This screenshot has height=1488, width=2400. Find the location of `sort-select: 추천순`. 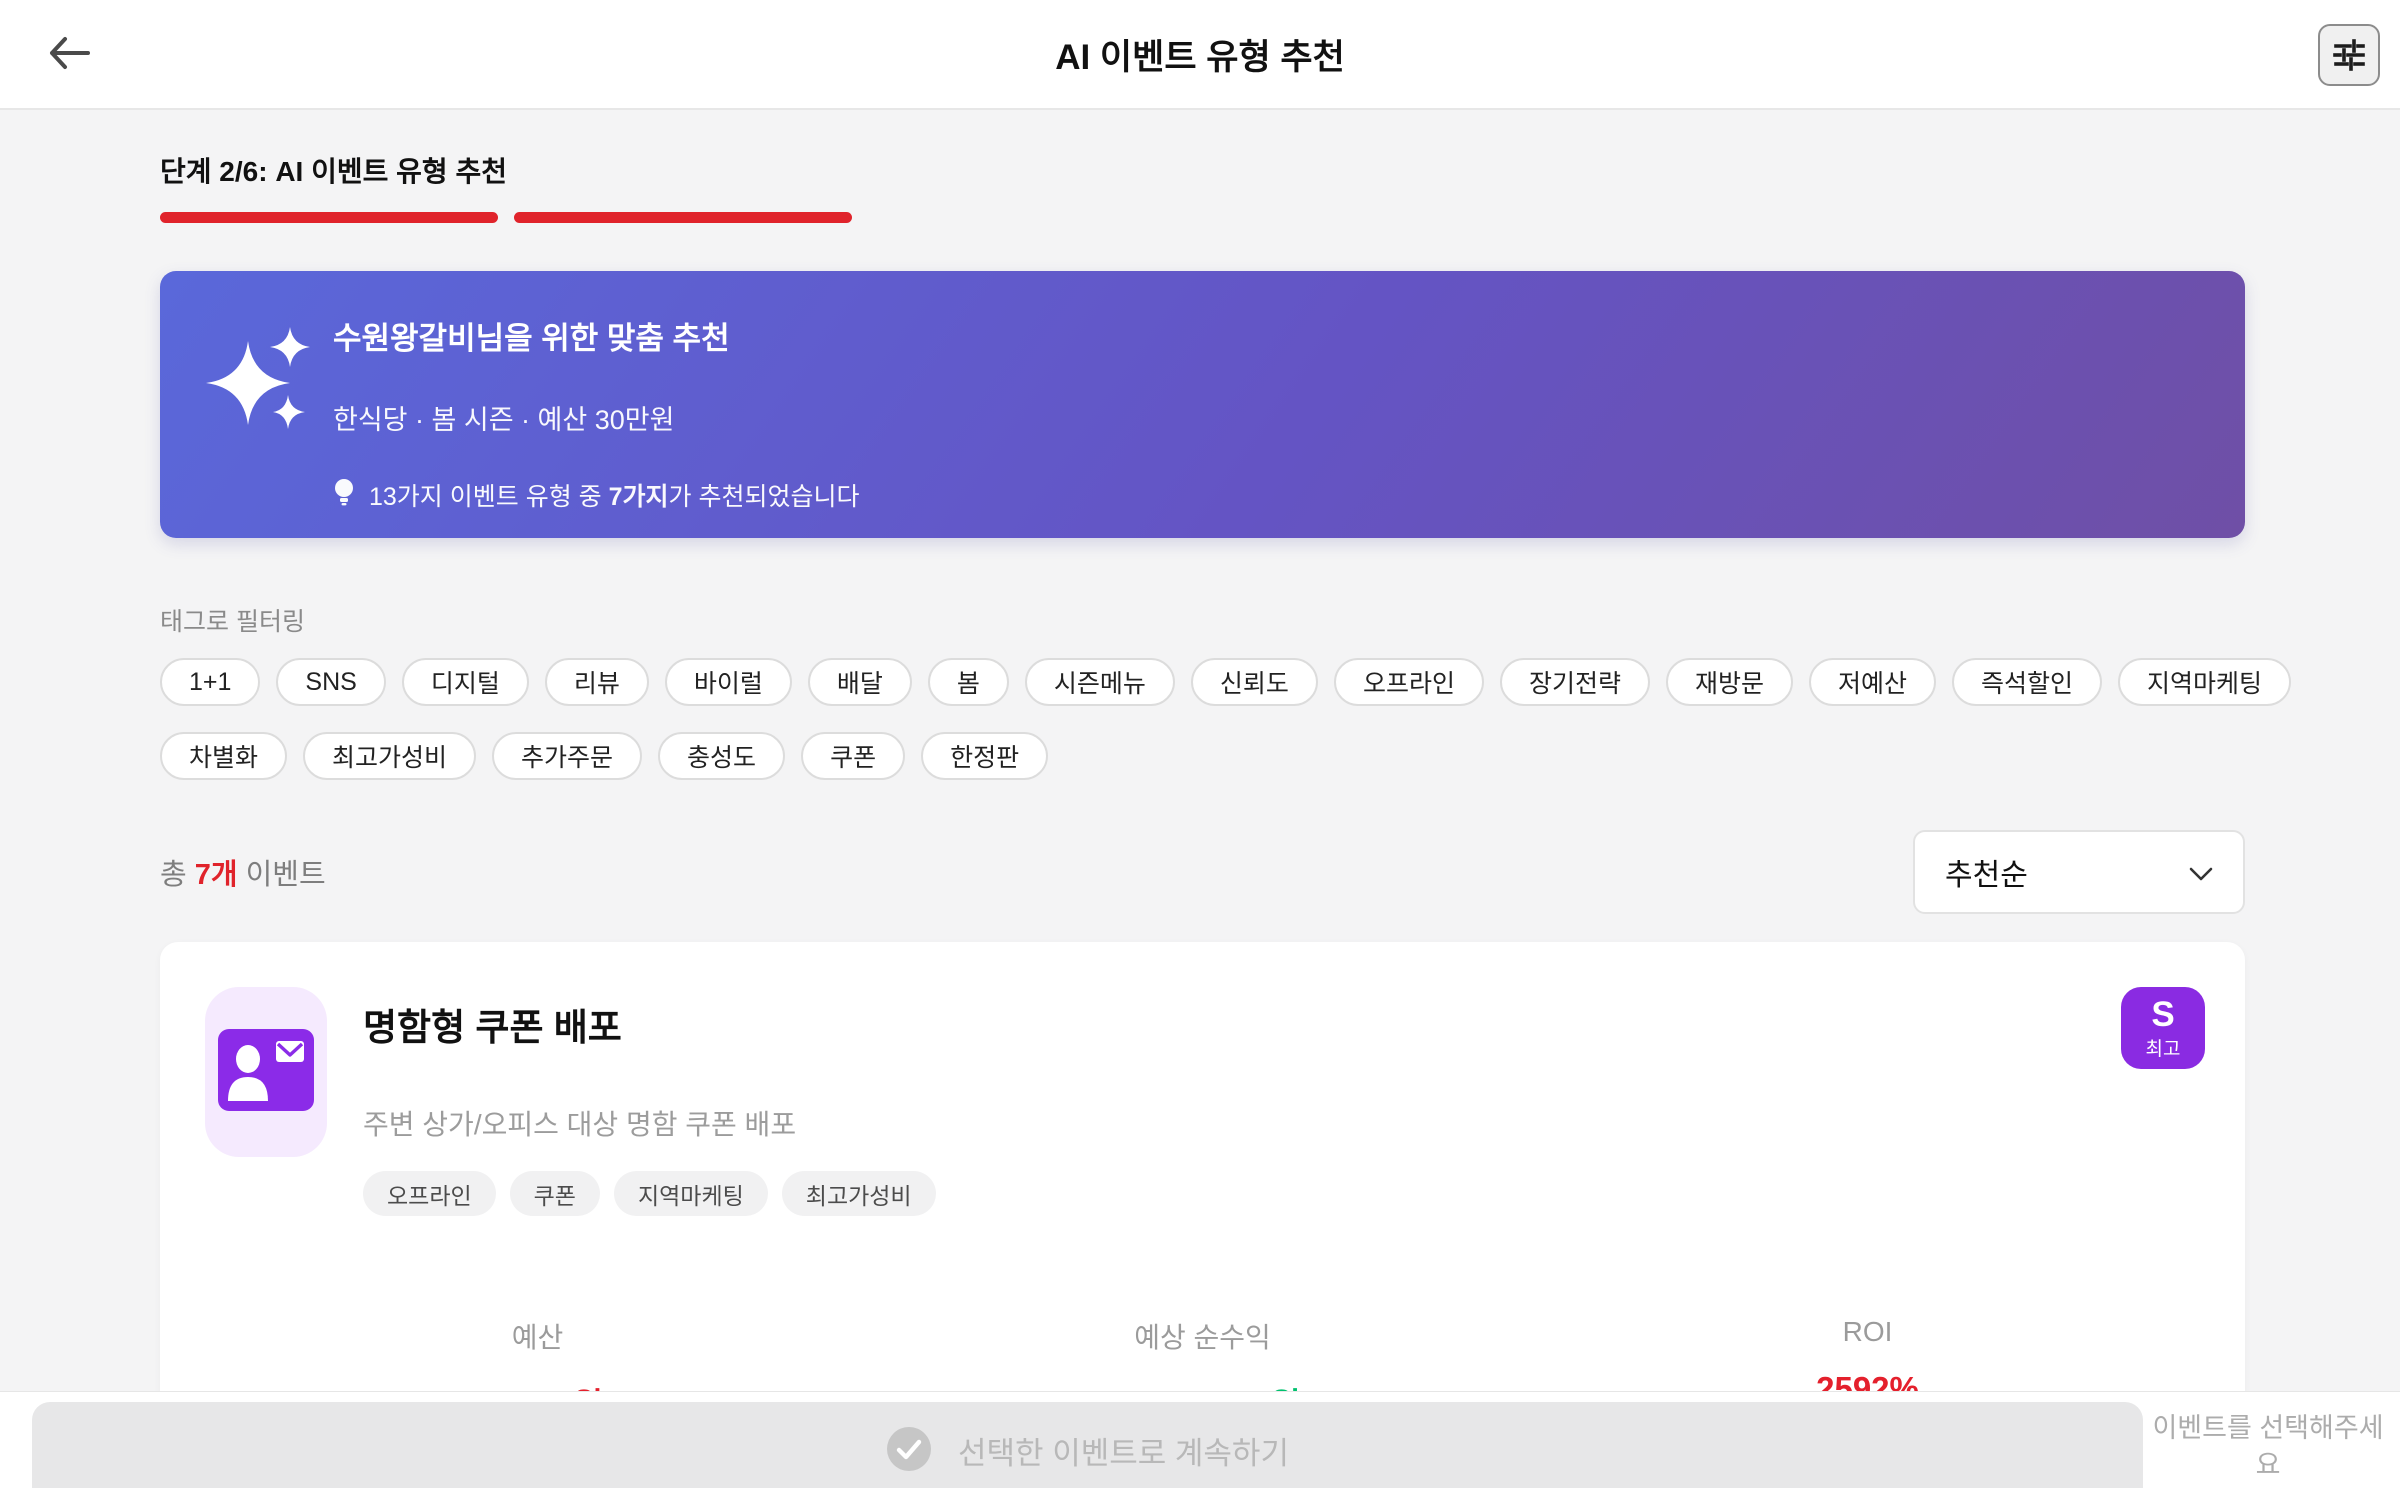

sort-select: 추천순 is located at coordinates (2079, 872).